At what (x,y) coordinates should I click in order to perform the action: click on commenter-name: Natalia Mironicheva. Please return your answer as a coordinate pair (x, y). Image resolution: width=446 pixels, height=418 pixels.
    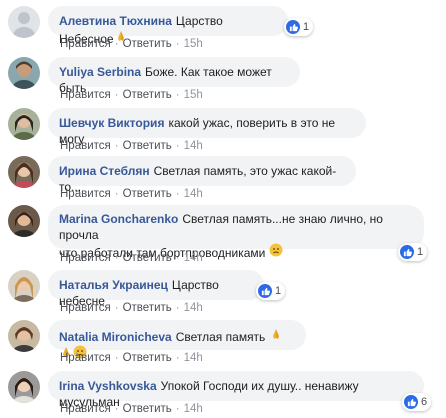
    Looking at the image, I should click on (115, 337).